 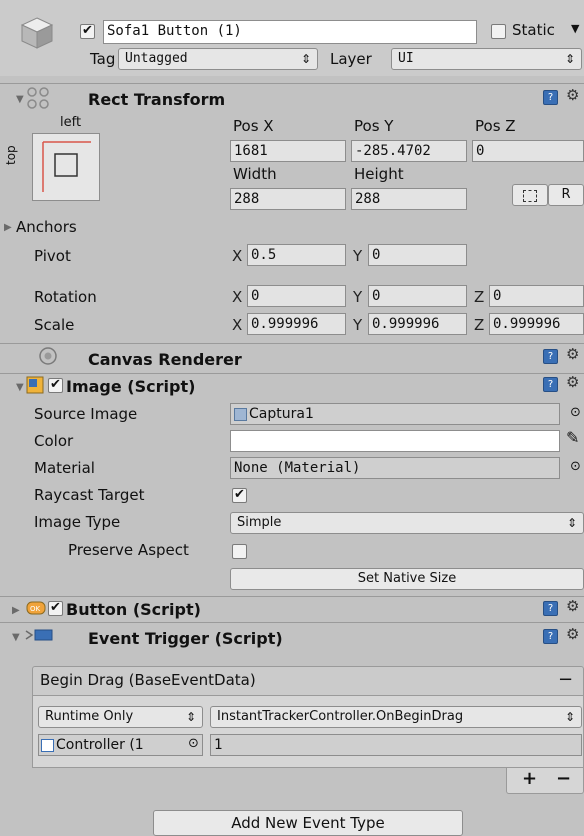 I want to click on preserve-aspect-label: Preserve Aspect, so click(x=128, y=550).